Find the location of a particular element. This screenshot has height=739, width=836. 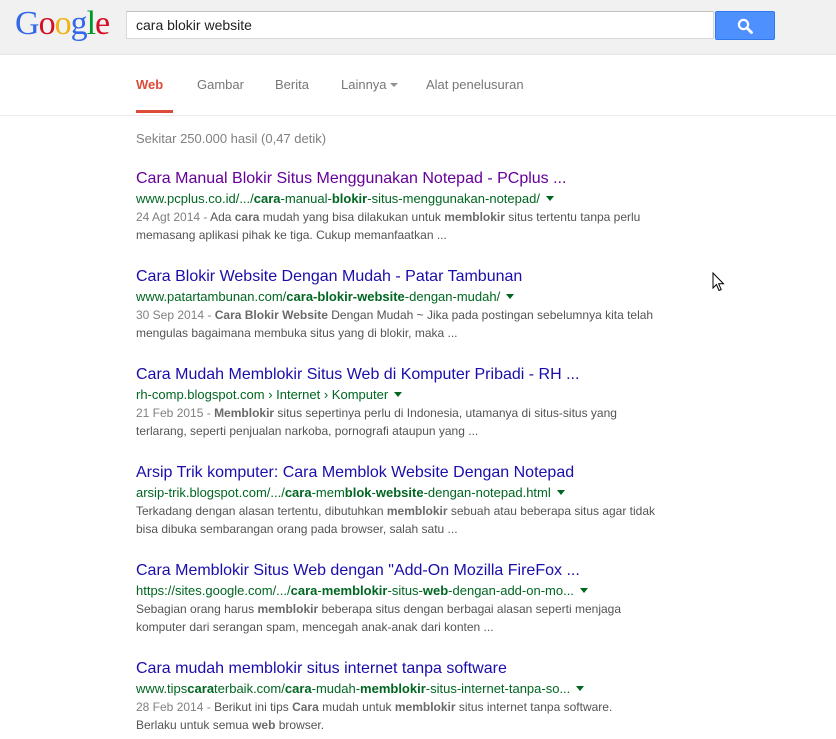

tab-gambar: Gambar is located at coordinates (220, 84).